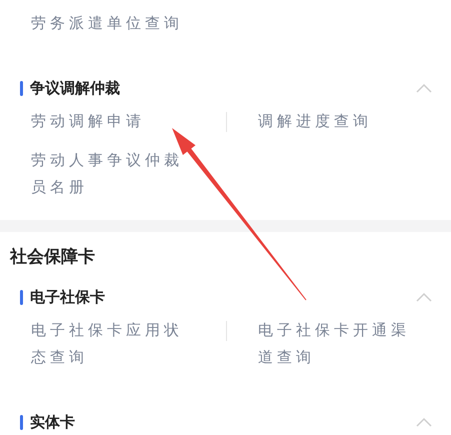 This screenshot has height=435, width=451. Describe the element at coordinates (67, 297) in the screenshot. I see `group-title: 电子社保卡` at that location.